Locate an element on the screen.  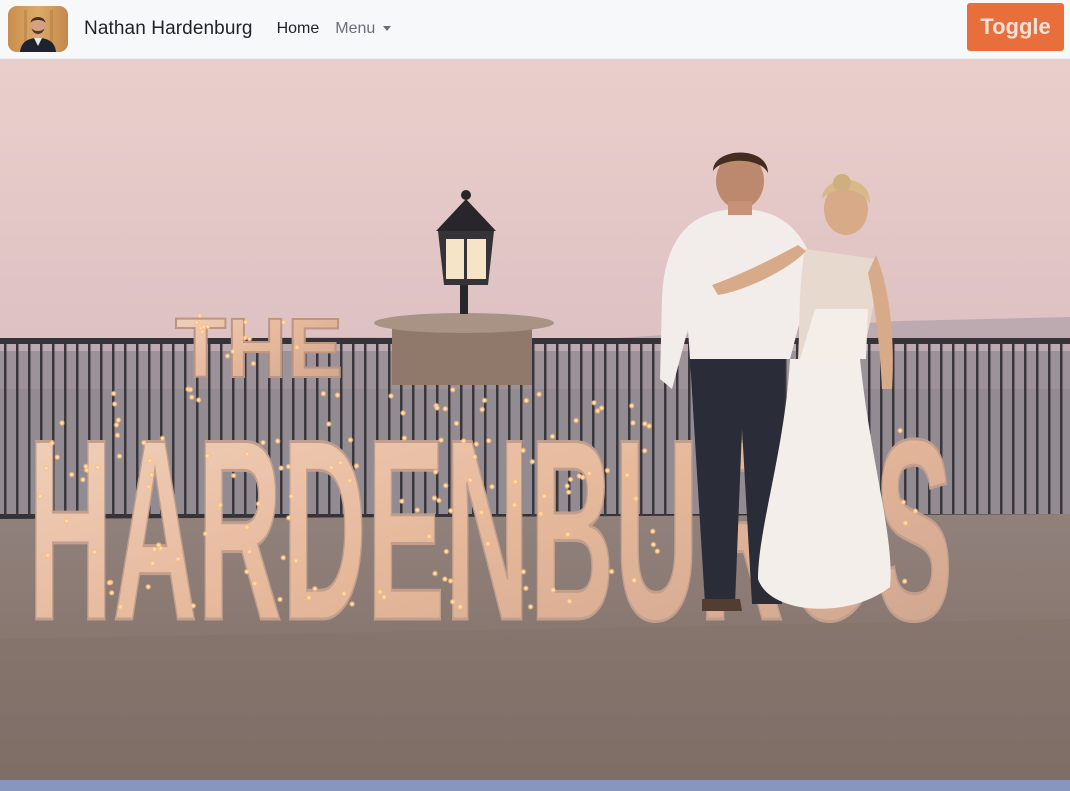
caret-down-icon is located at coordinates (387, 29).